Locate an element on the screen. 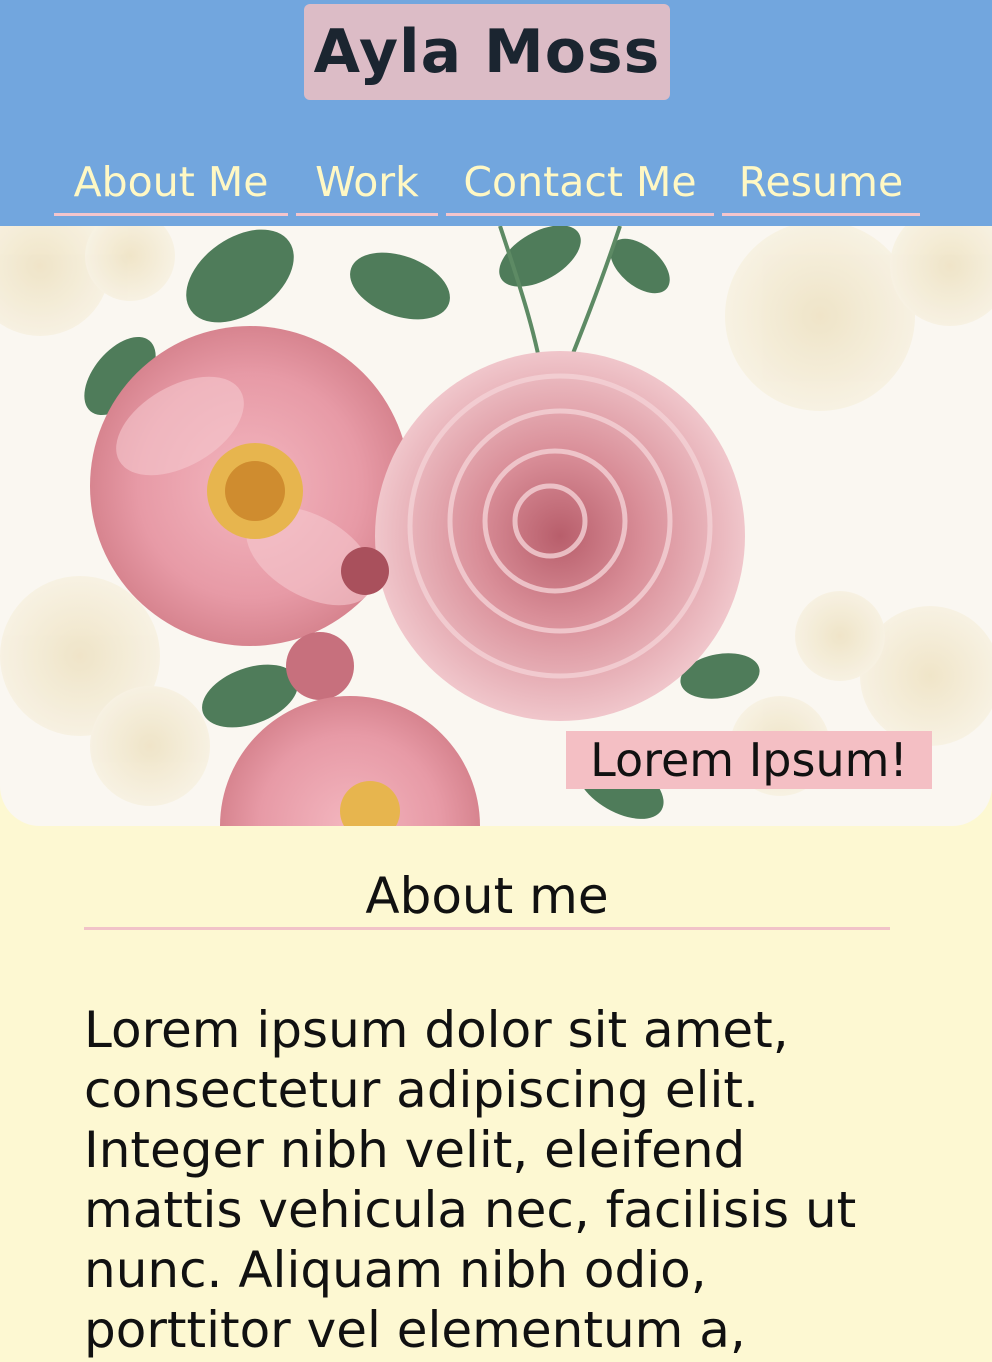 This screenshot has width=992, height=1362. nav-work: Work is located at coordinates (367, 183).